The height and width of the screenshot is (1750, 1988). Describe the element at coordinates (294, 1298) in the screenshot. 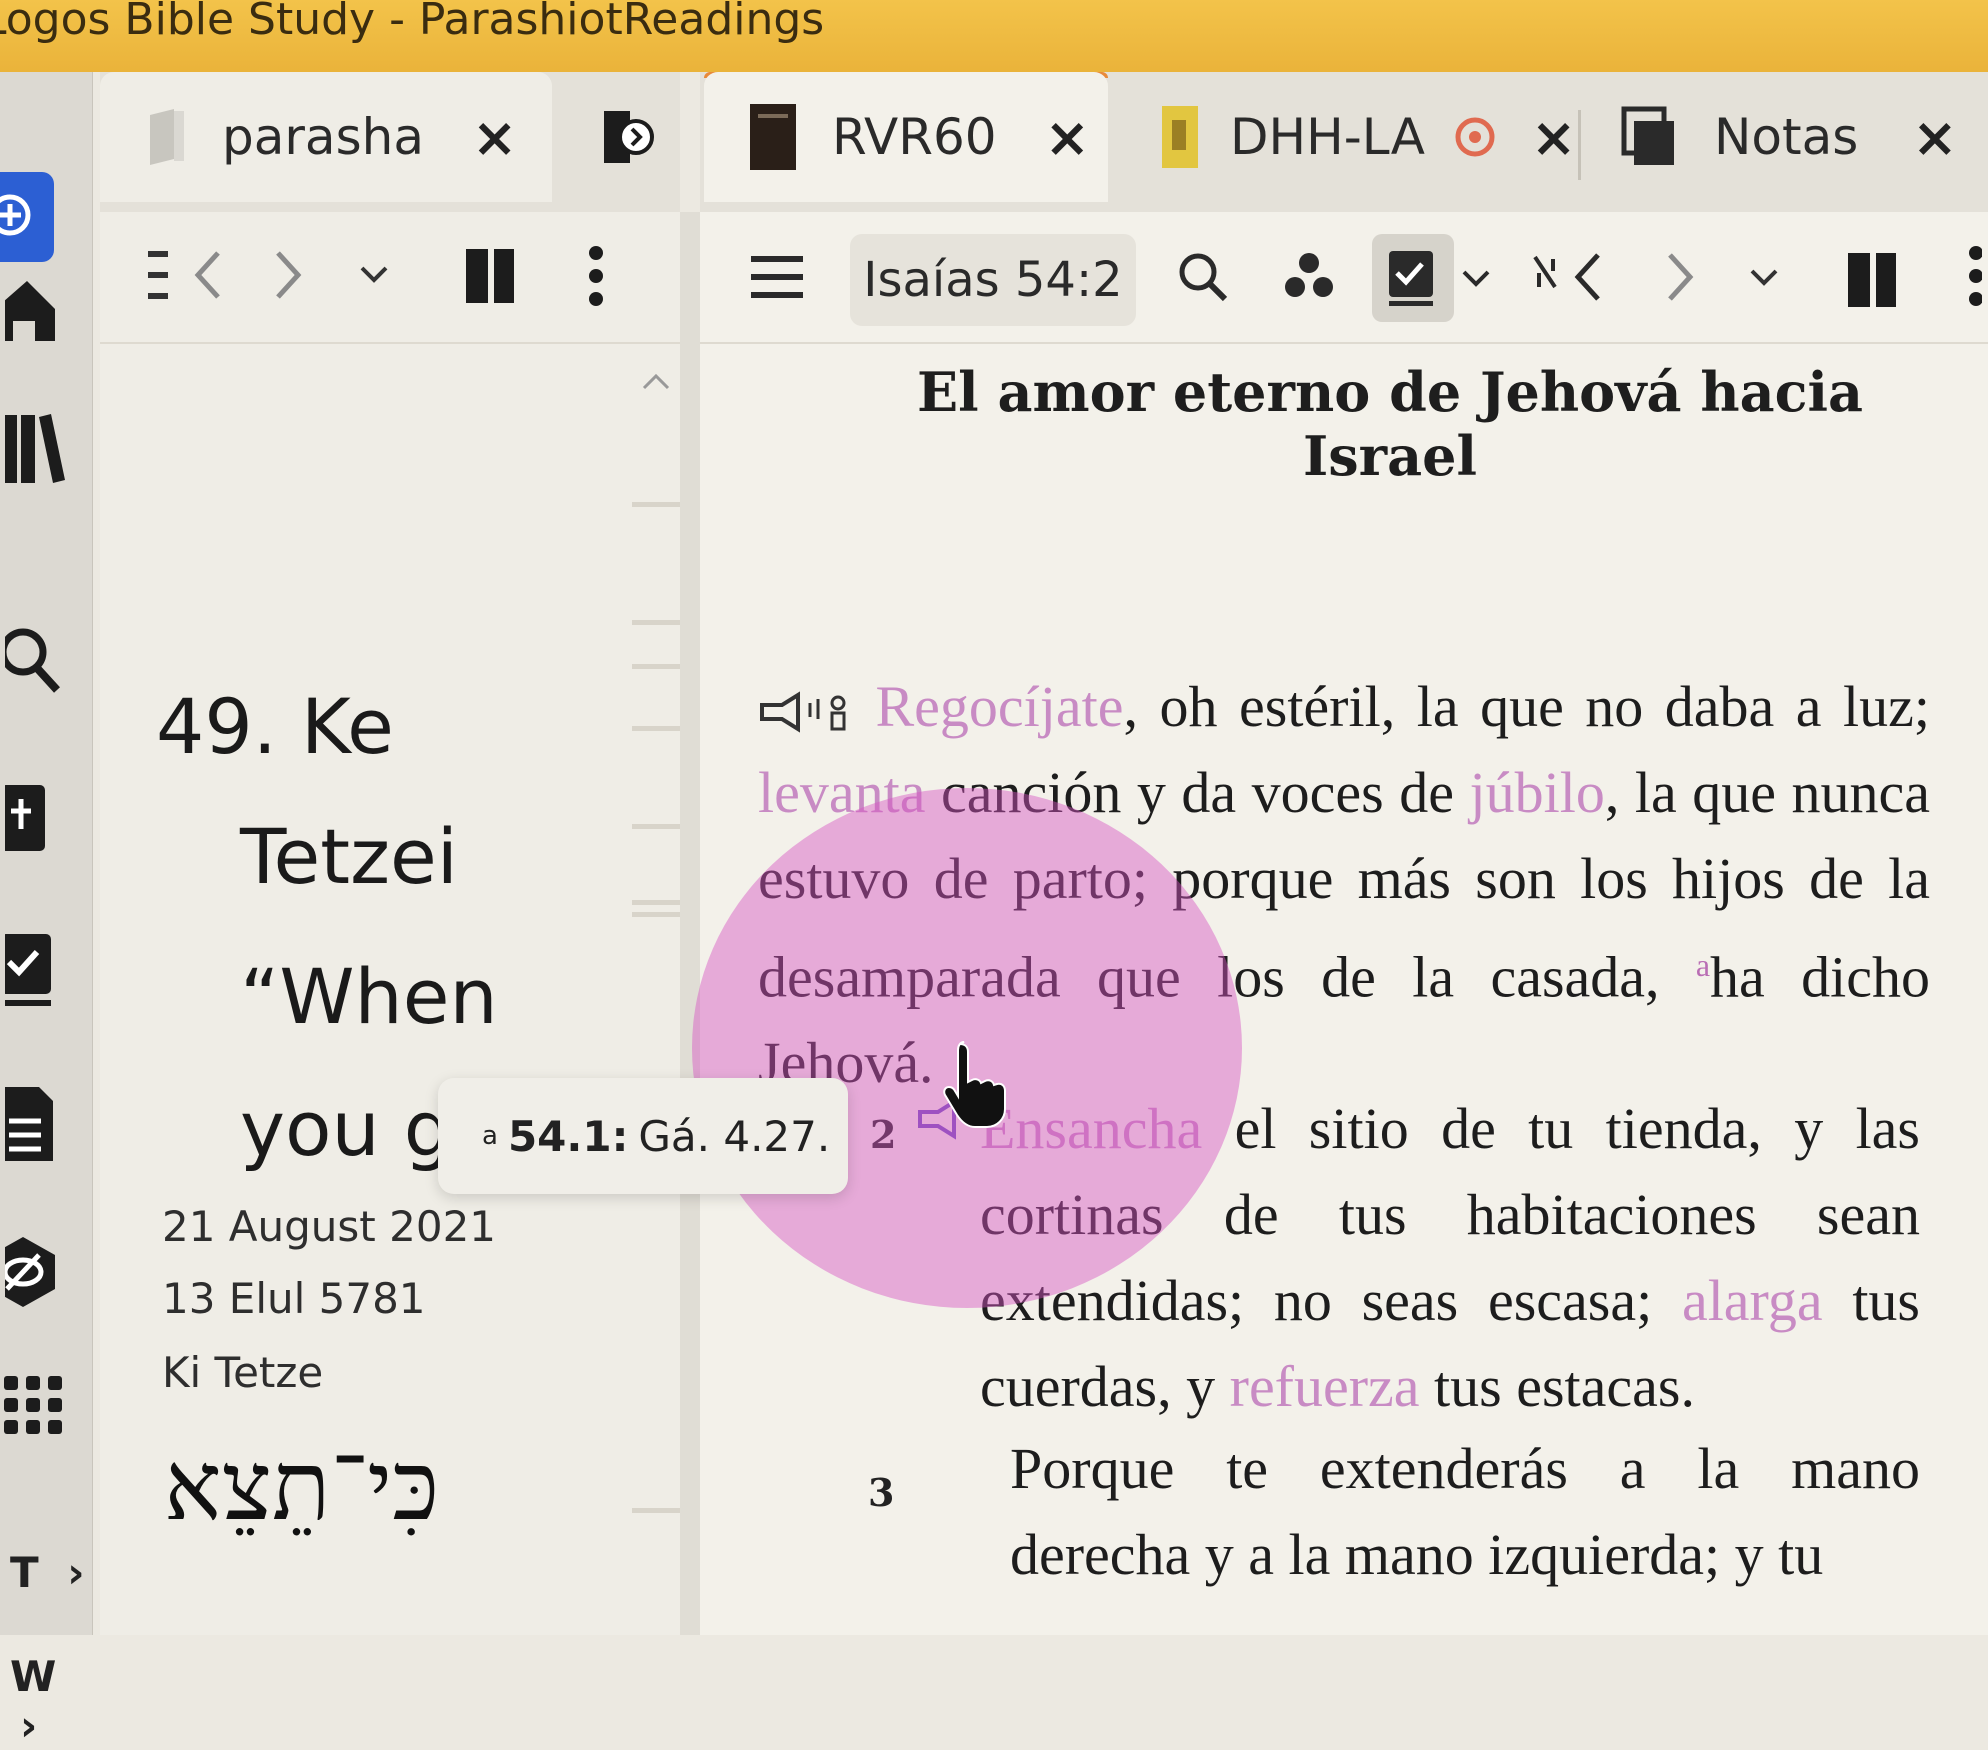

I see `hebrew-date: 13 Elul 5781` at that location.